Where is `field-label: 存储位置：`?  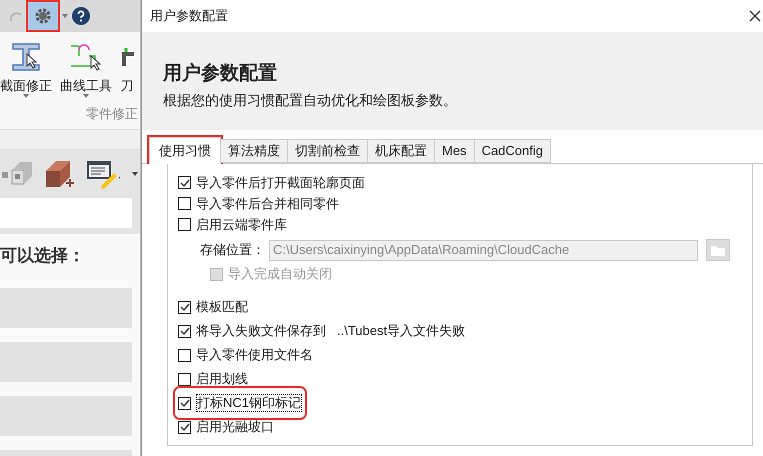
field-label: 存储位置： is located at coordinates (232, 250).